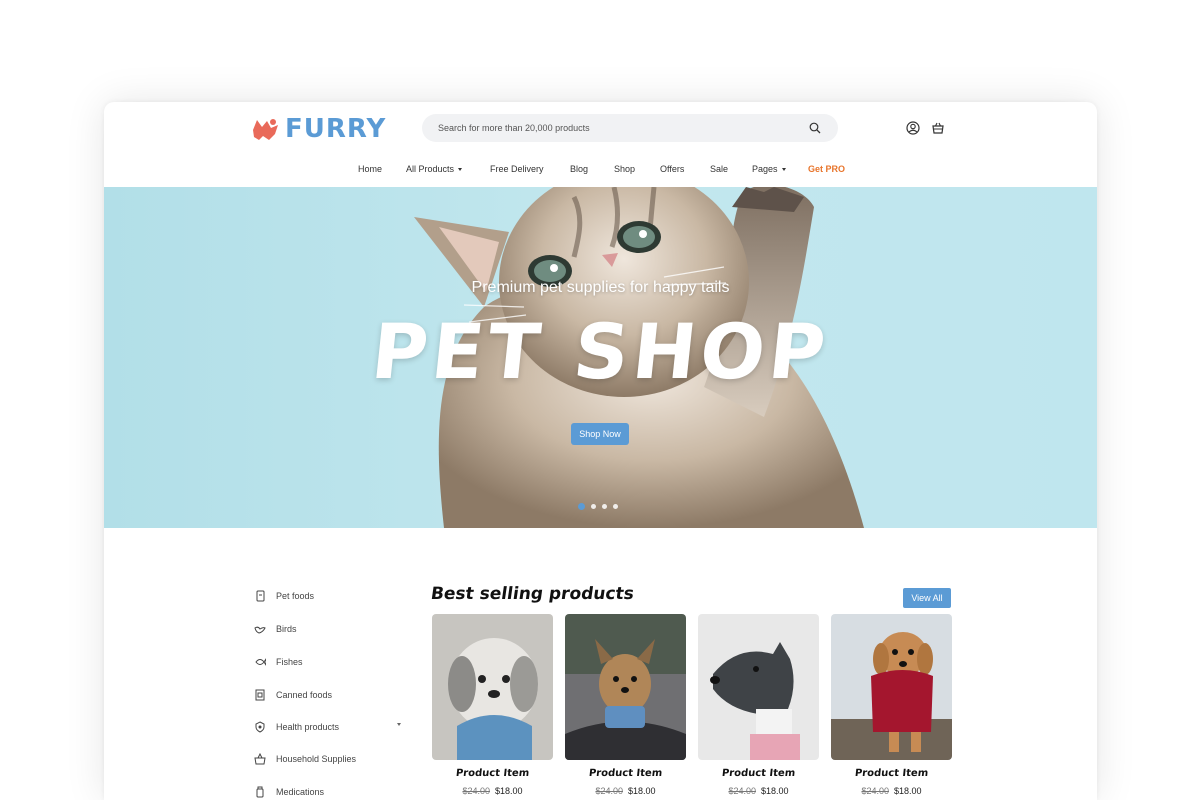 This screenshot has width=1200, height=800. What do you see at coordinates (336, 129) in the screenshot?
I see `brand-name: FURRY` at bounding box center [336, 129].